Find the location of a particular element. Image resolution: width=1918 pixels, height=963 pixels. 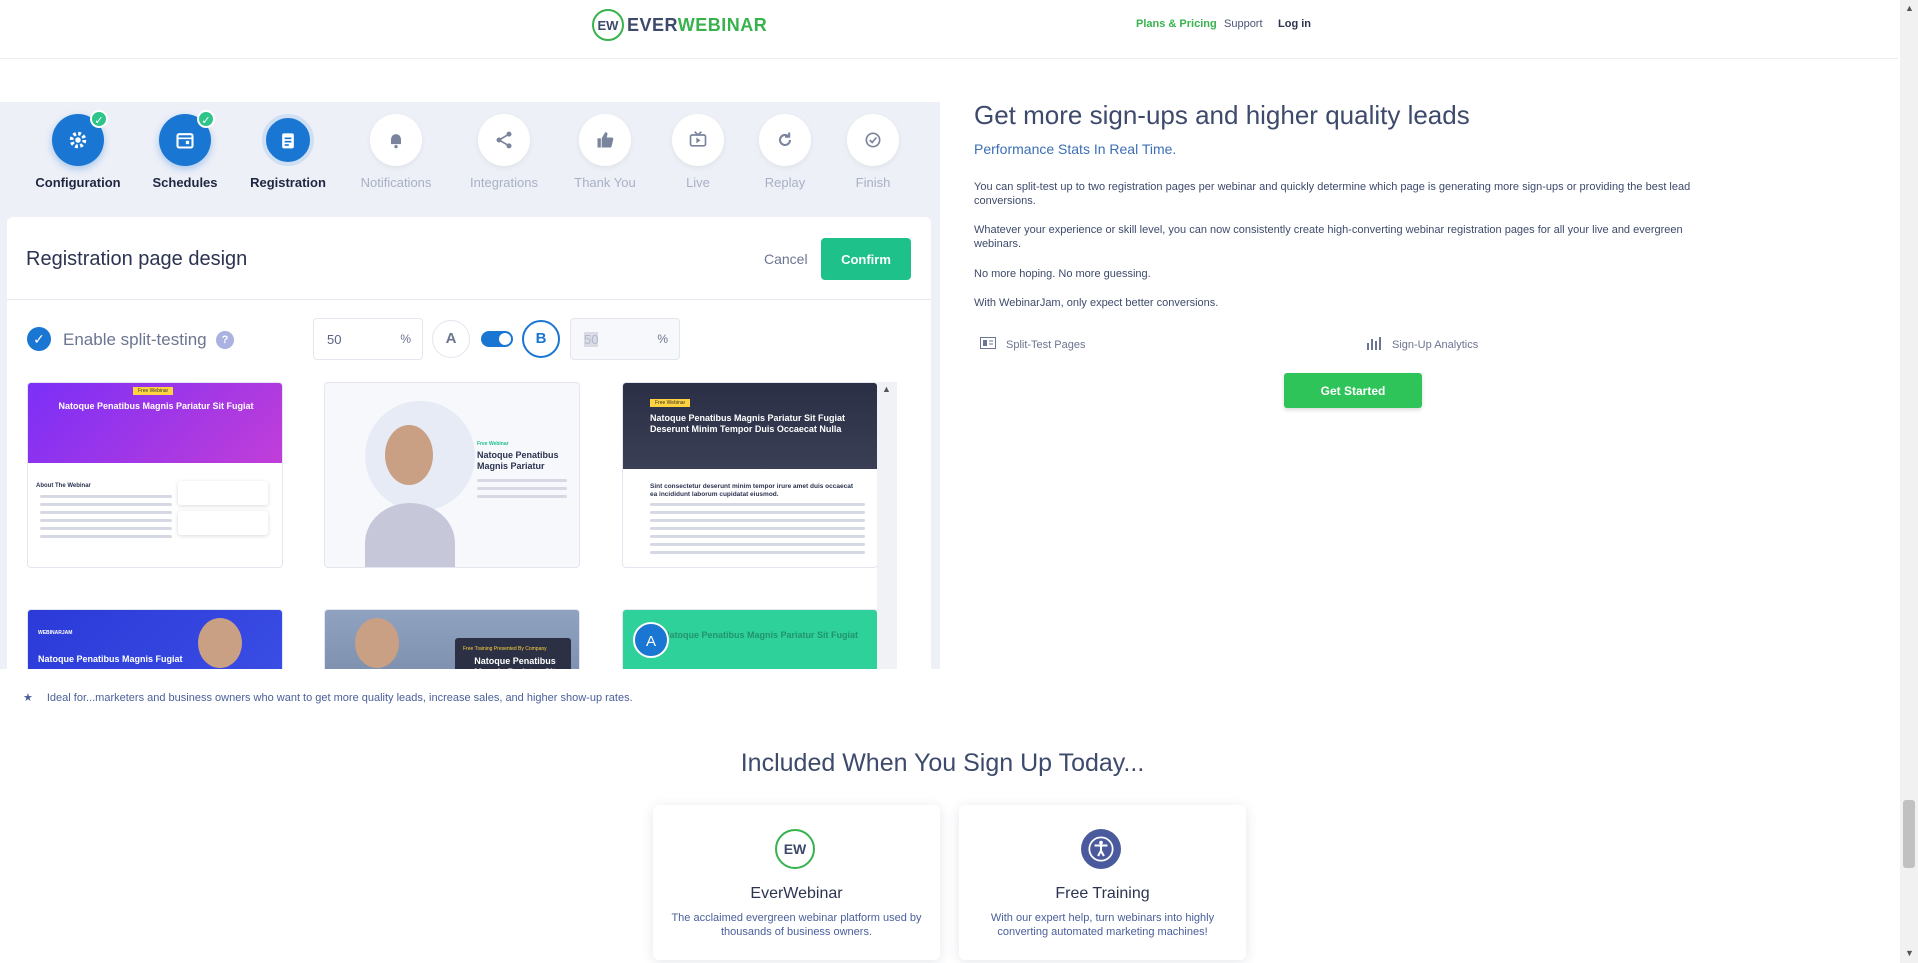

person-image is located at coordinates (410, 535).